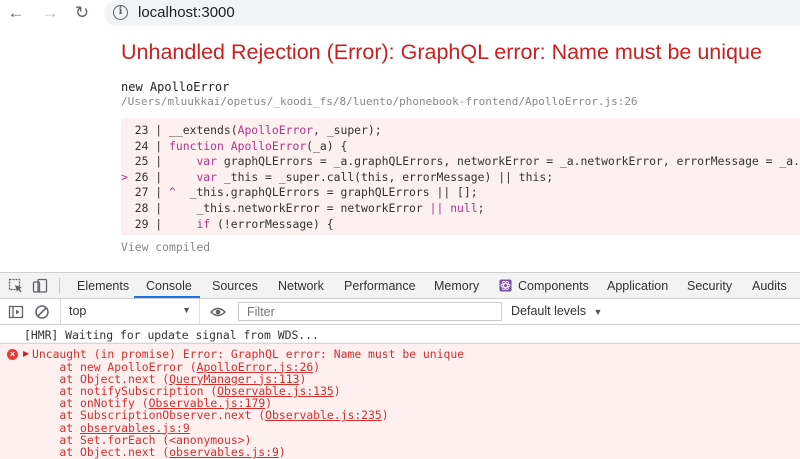 This screenshot has height=459, width=800. What do you see at coordinates (141, 208) in the screenshot?
I see `line-number: 28` at bounding box center [141, 208].